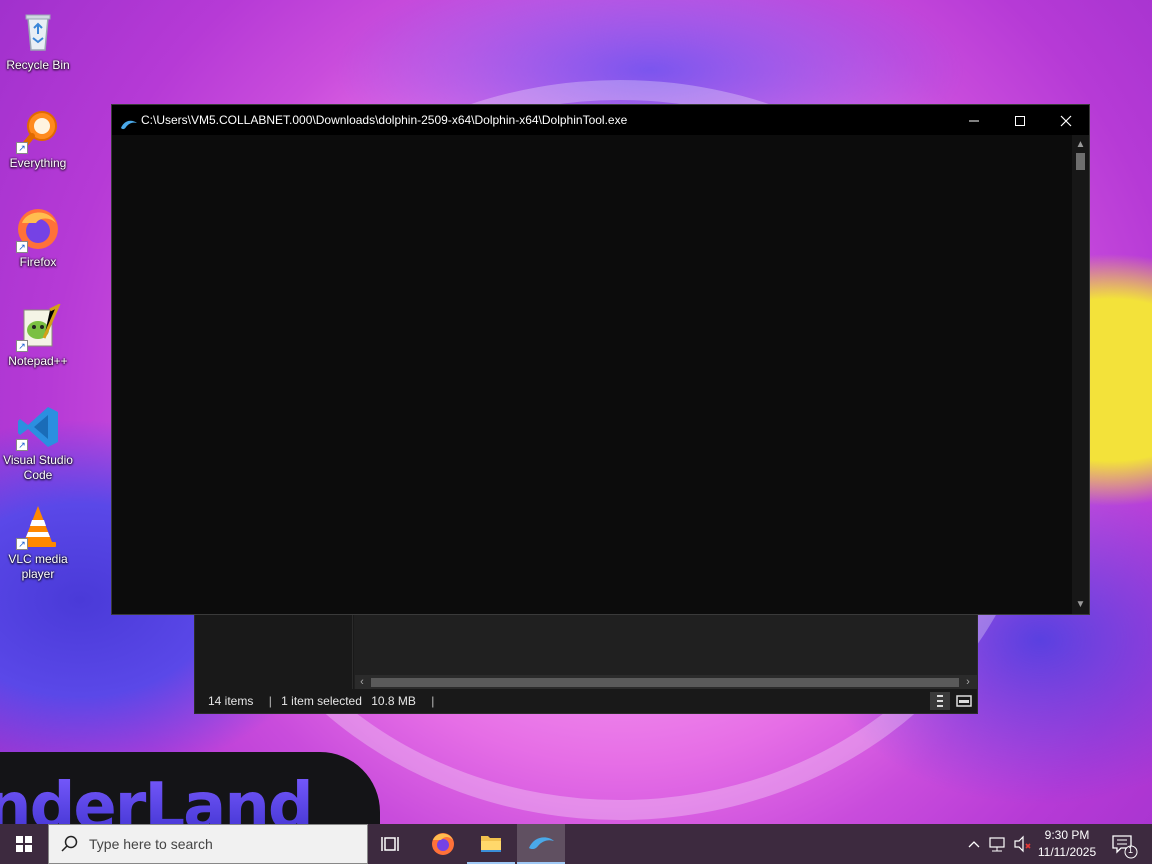  I want to click on horizontal-scrollbar: ‹ ›, so click(666, 682).